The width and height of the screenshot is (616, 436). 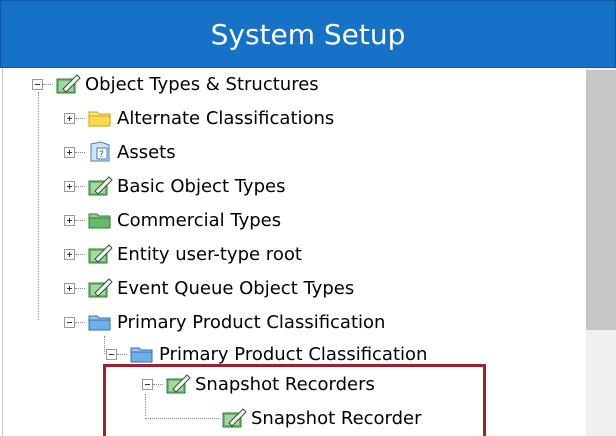 I want to click on highlight-box, so click(x=294, y=400).